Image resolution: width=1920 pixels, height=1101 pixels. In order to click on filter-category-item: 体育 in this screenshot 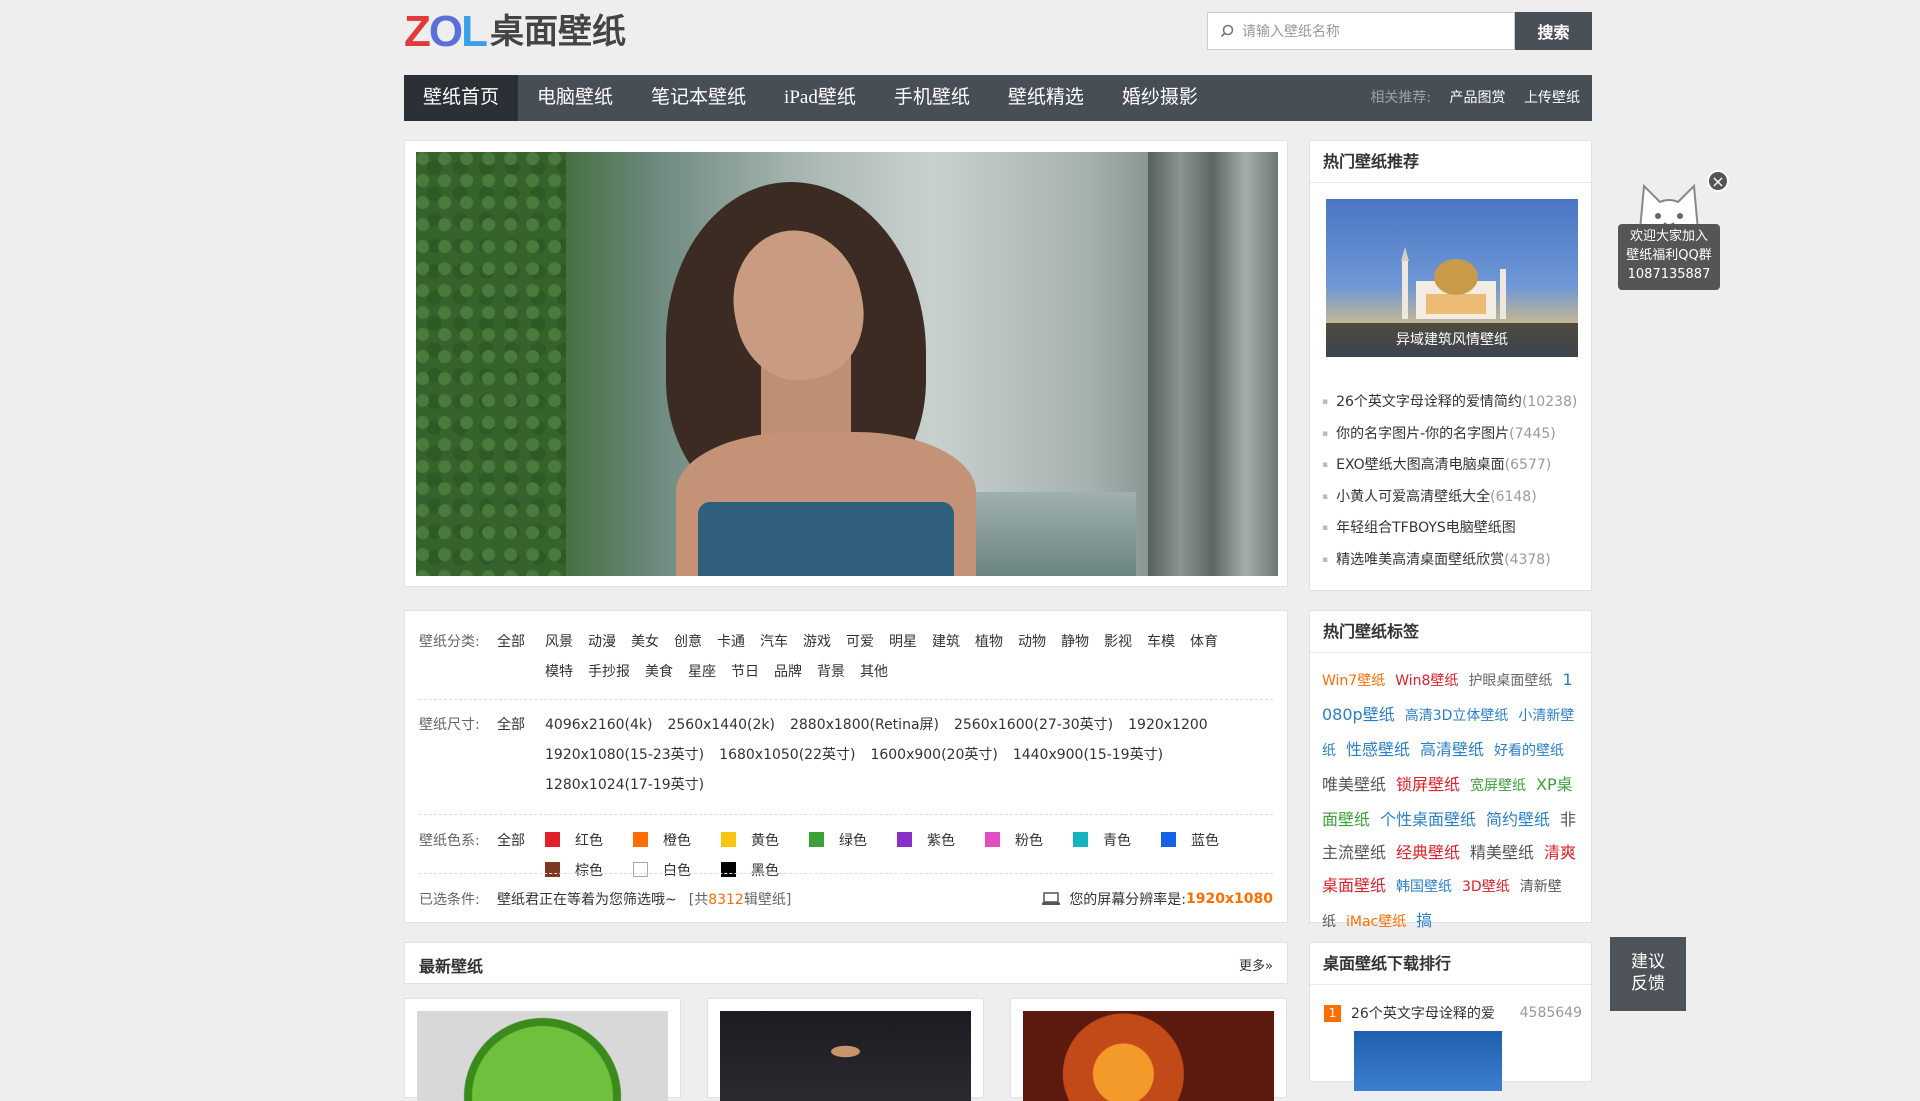, I will do `click(1204, 642)`.